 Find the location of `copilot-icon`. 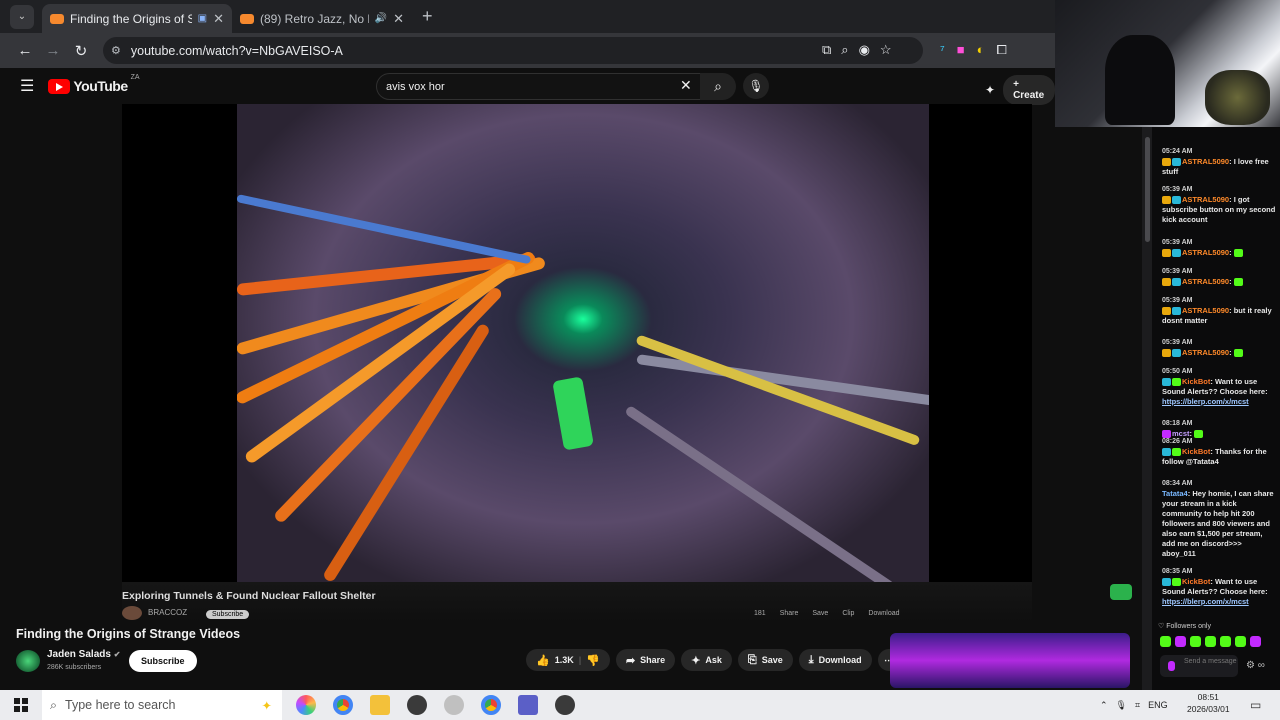

copilot-icon is located at coordinates (306, 705).